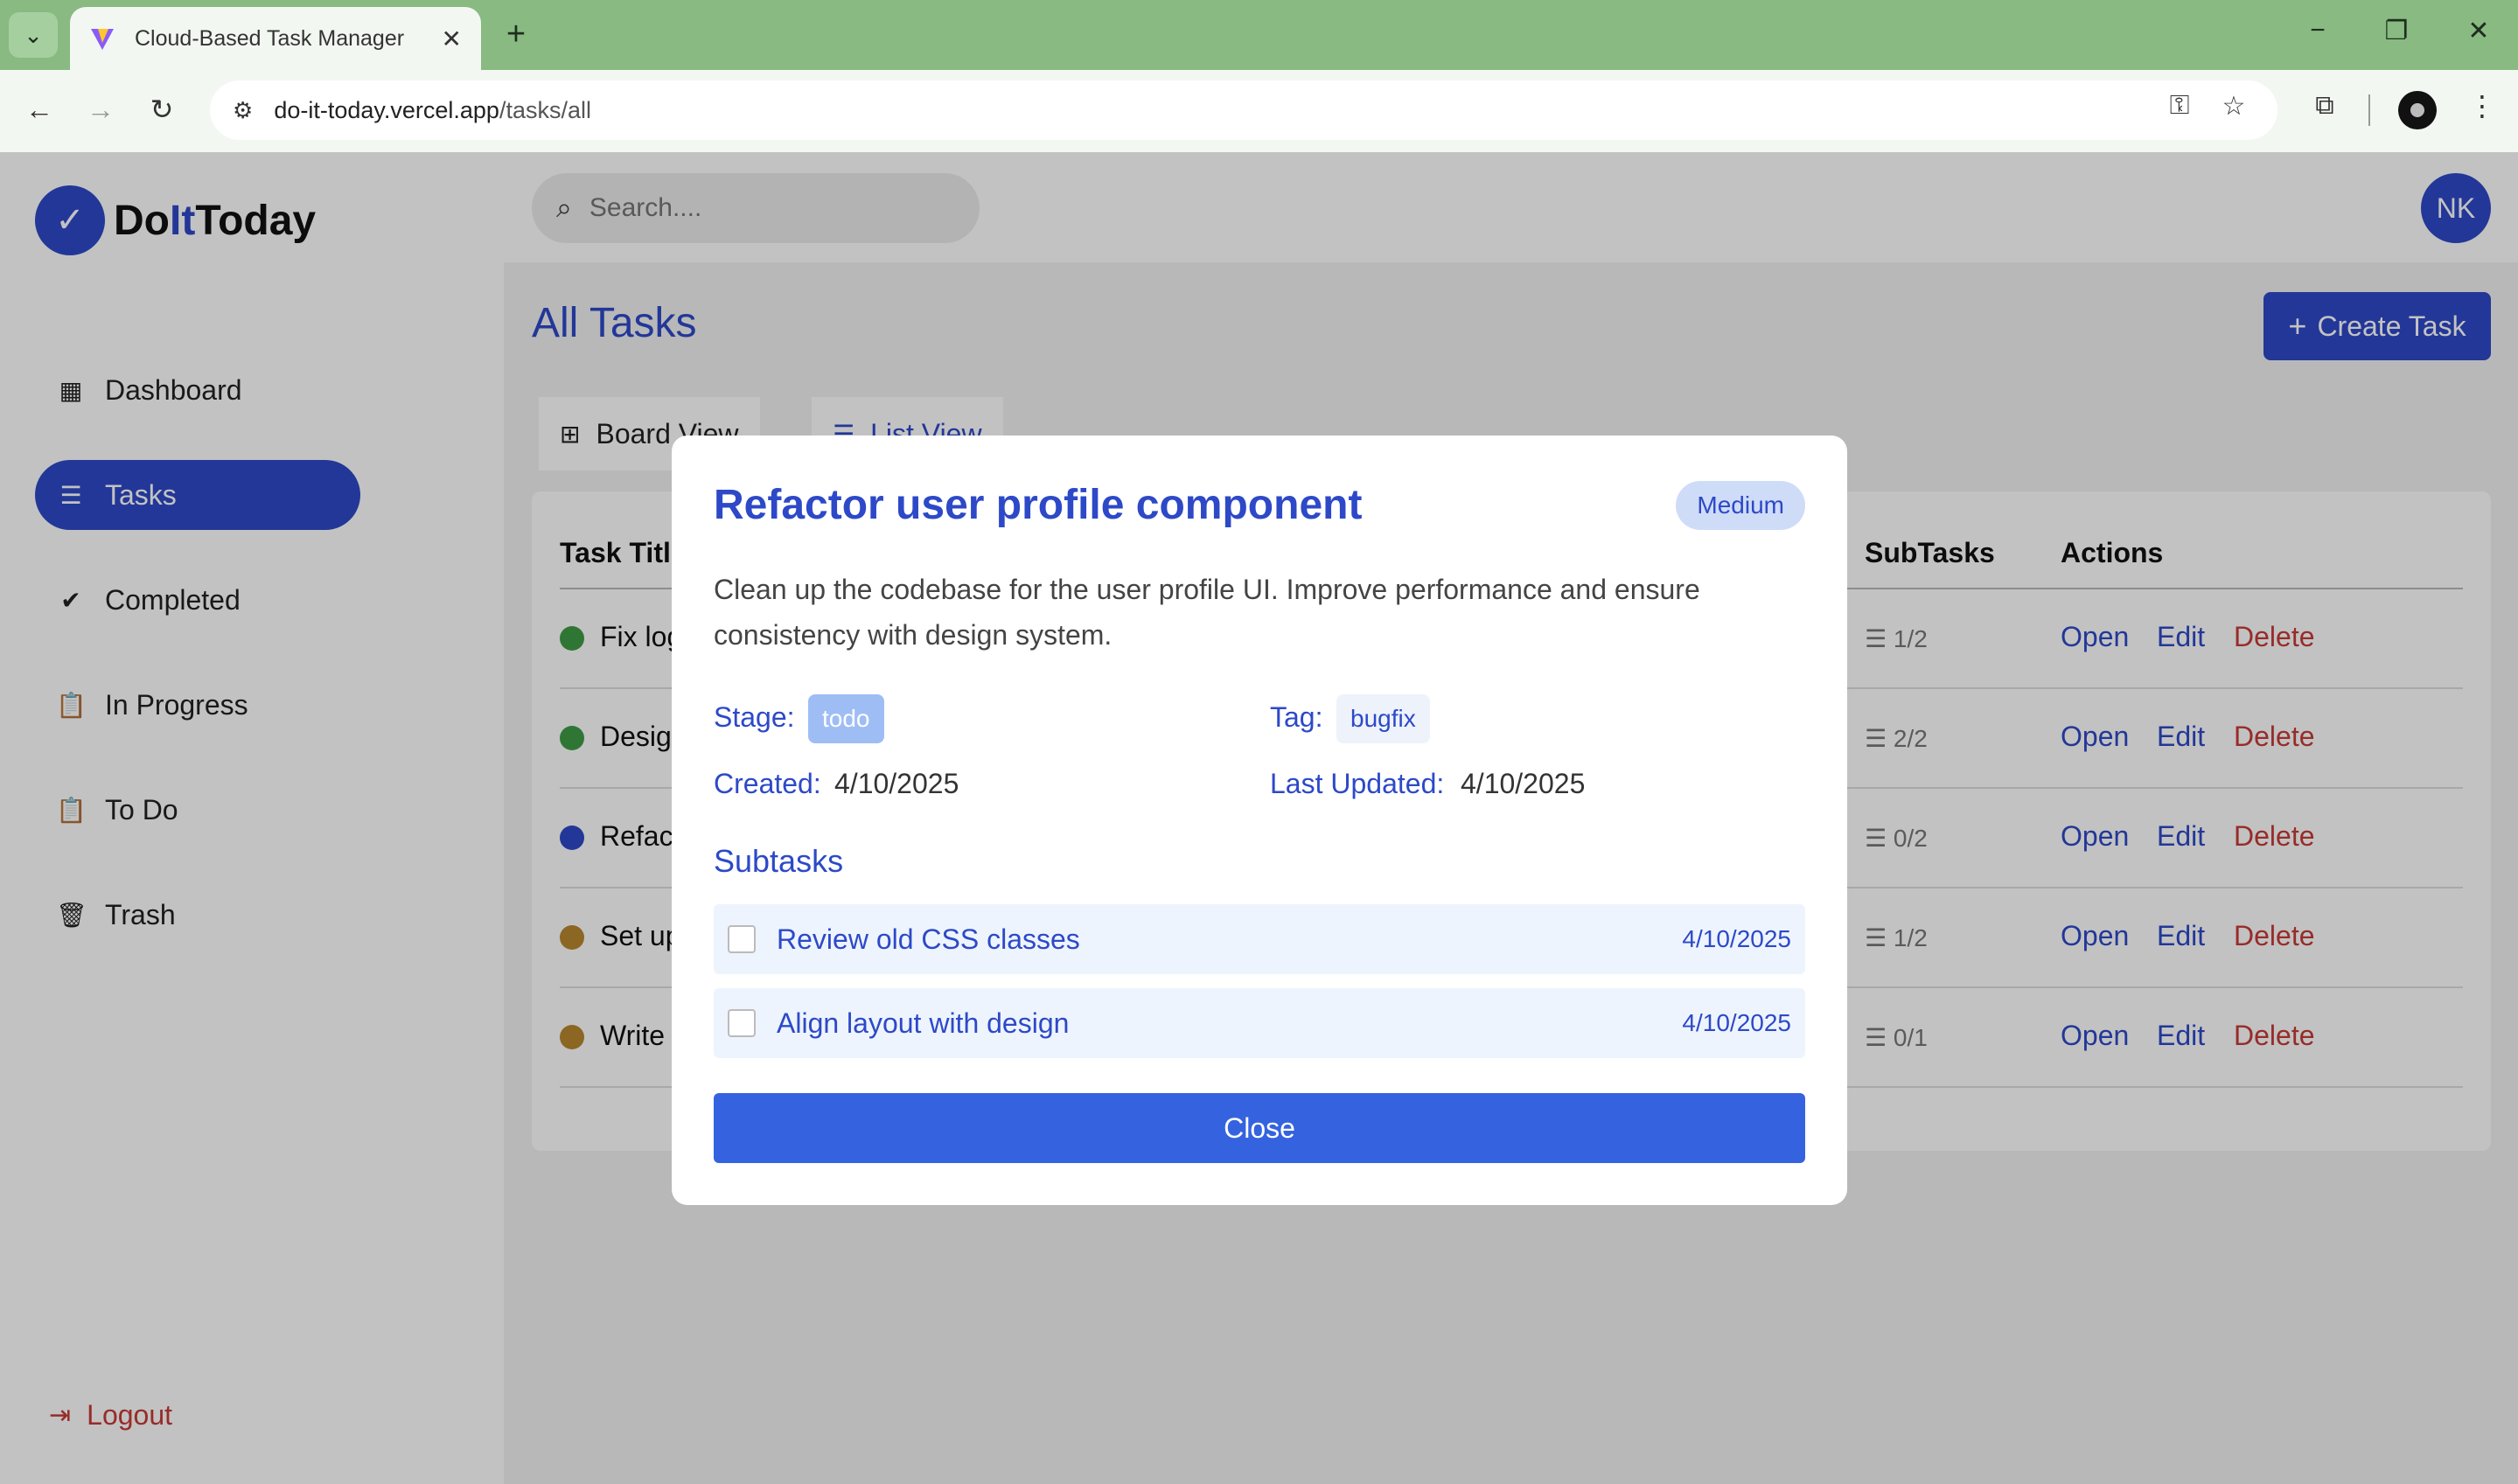  What do you see at coordinates (1039, 505) in the screenshot?
I see `modal-title: Refactor user profile component` at bounding box center [1039, 505].